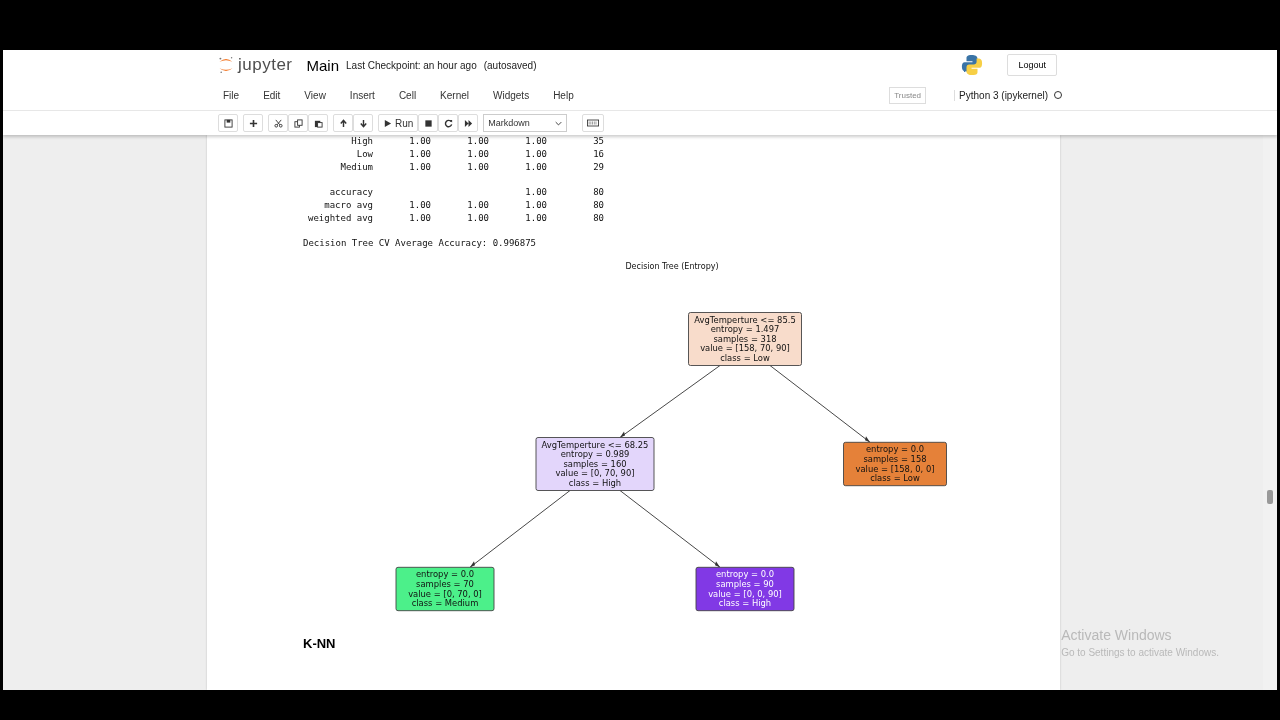 The image size is (1280, 720). I want to click on run-all-button, so click(468, 123).